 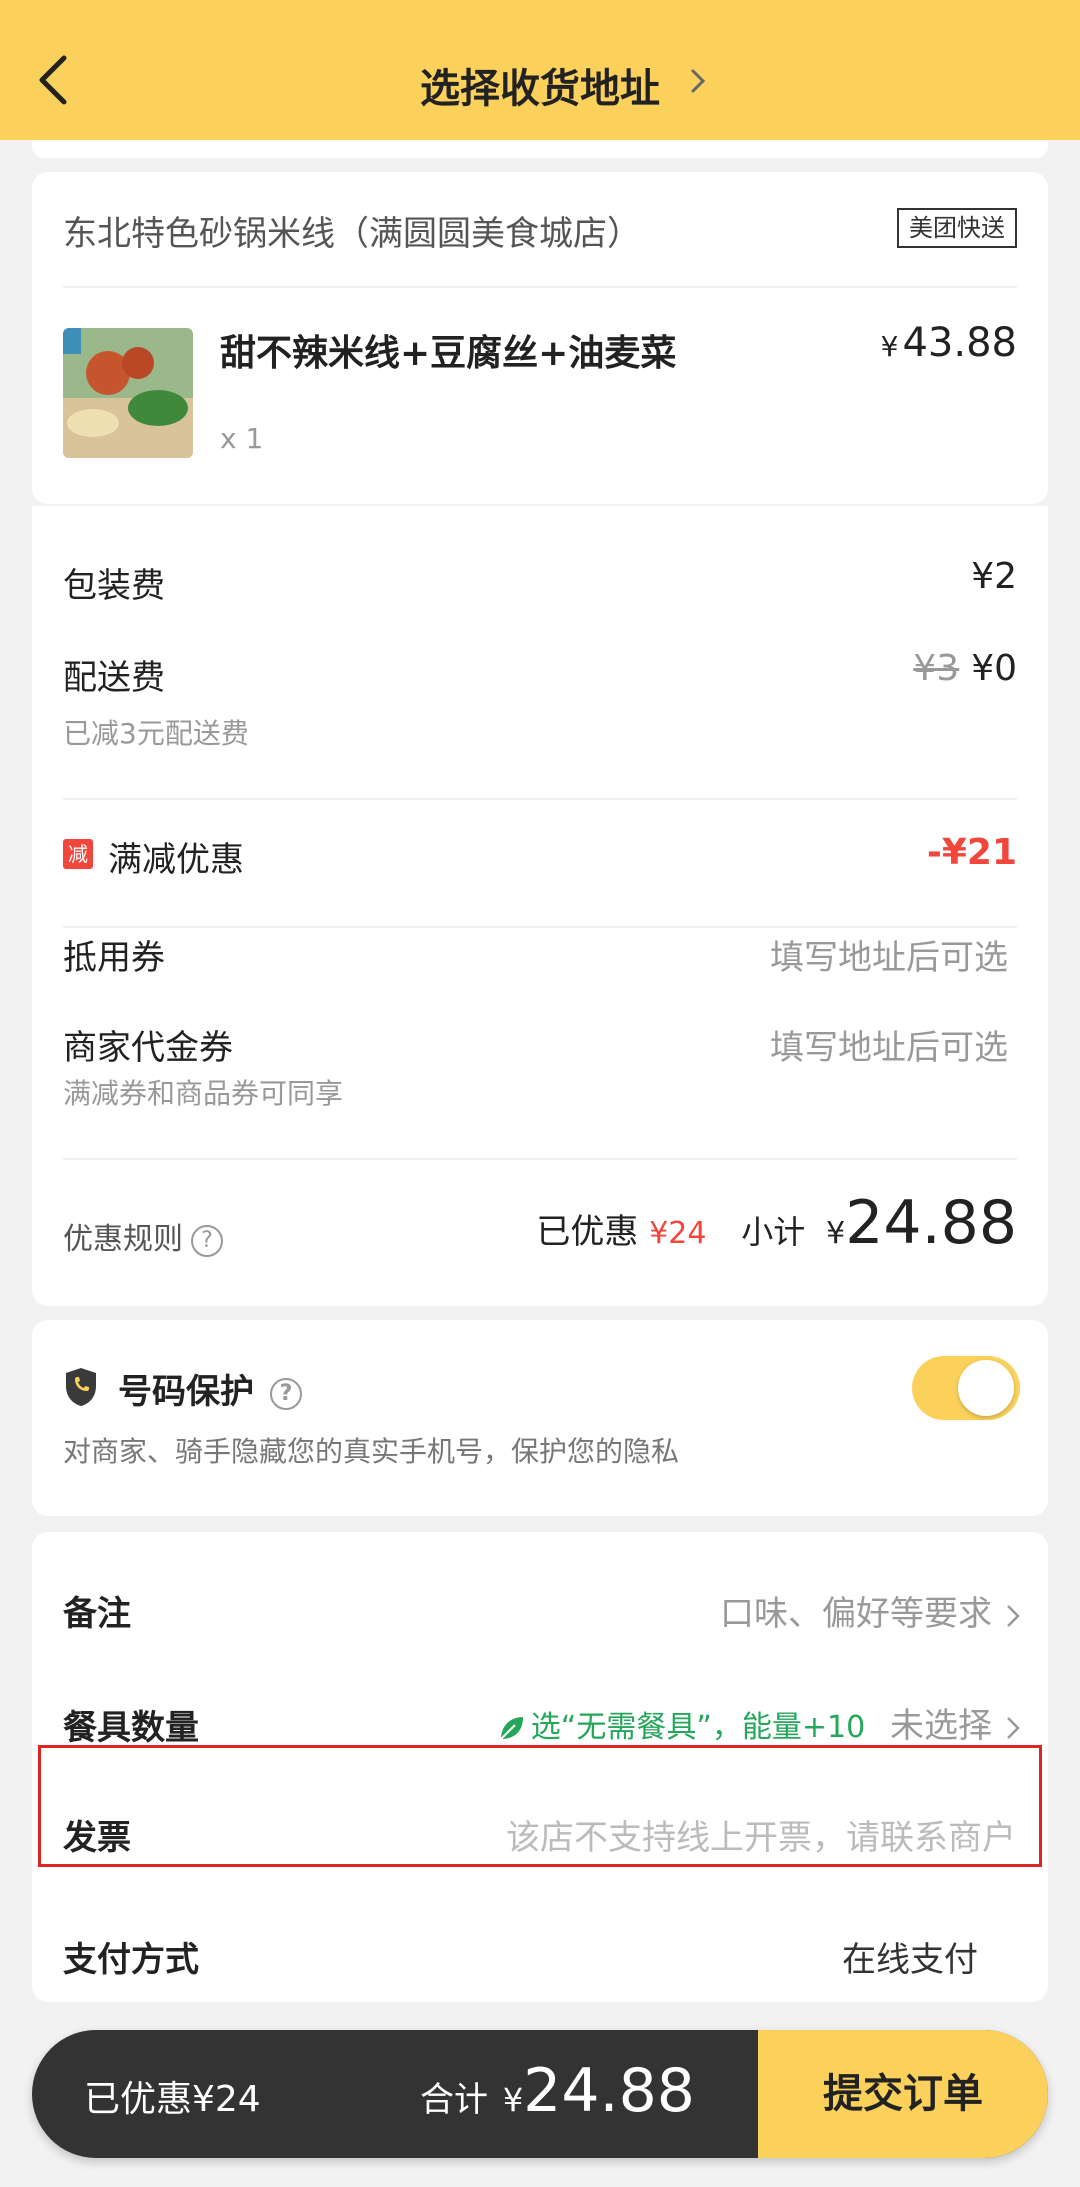 What do you see at coordinates (203, 1093) in the screenshot?
I see `voucher-note: 满减券和商品券可同享` at bounding box center [203, 1093].